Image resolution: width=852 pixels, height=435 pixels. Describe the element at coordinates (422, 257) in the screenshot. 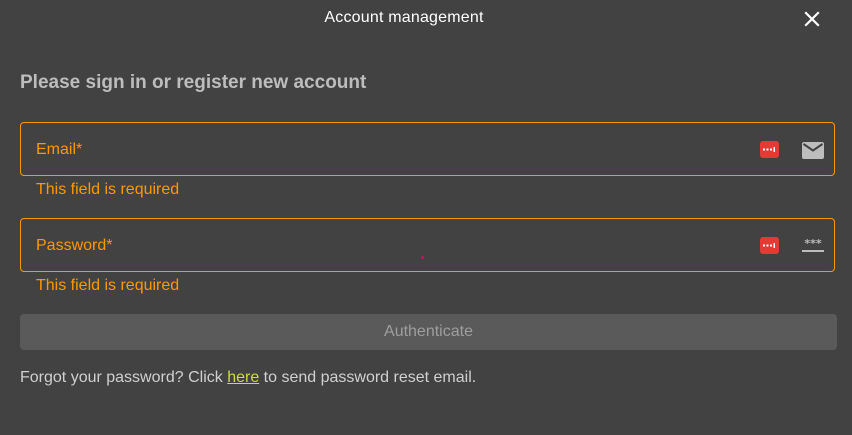

I see `mouse-cursor-dot` at that location.